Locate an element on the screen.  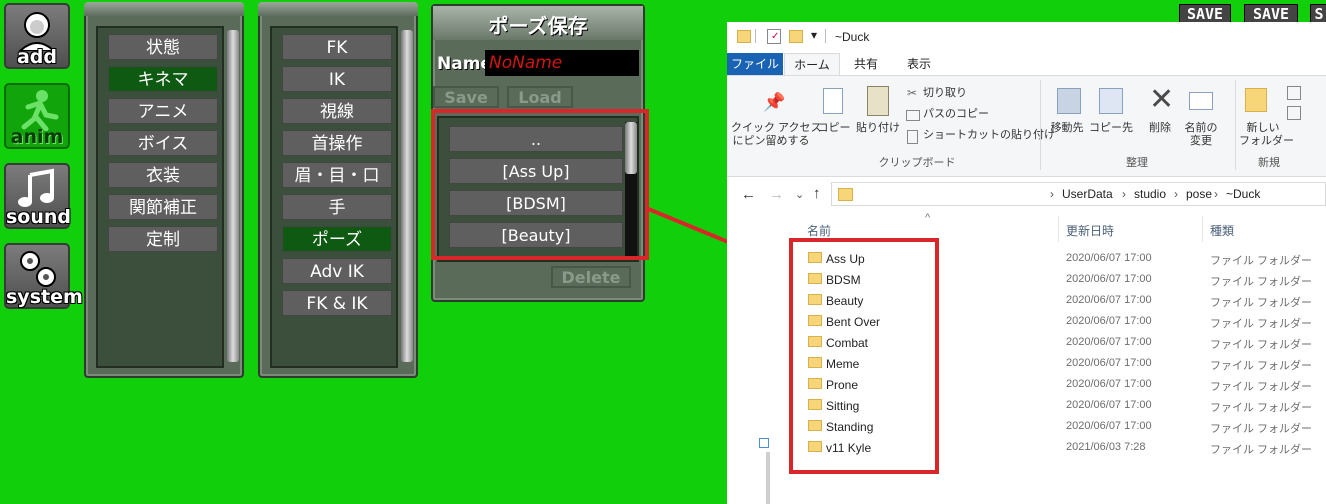
delete-x-icon: ✕ is located at coordinates (1162, 99).